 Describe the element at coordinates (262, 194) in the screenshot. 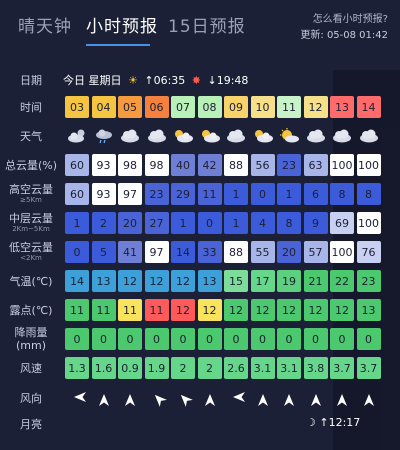

I see `high-cloud-cell: 0` at that location.